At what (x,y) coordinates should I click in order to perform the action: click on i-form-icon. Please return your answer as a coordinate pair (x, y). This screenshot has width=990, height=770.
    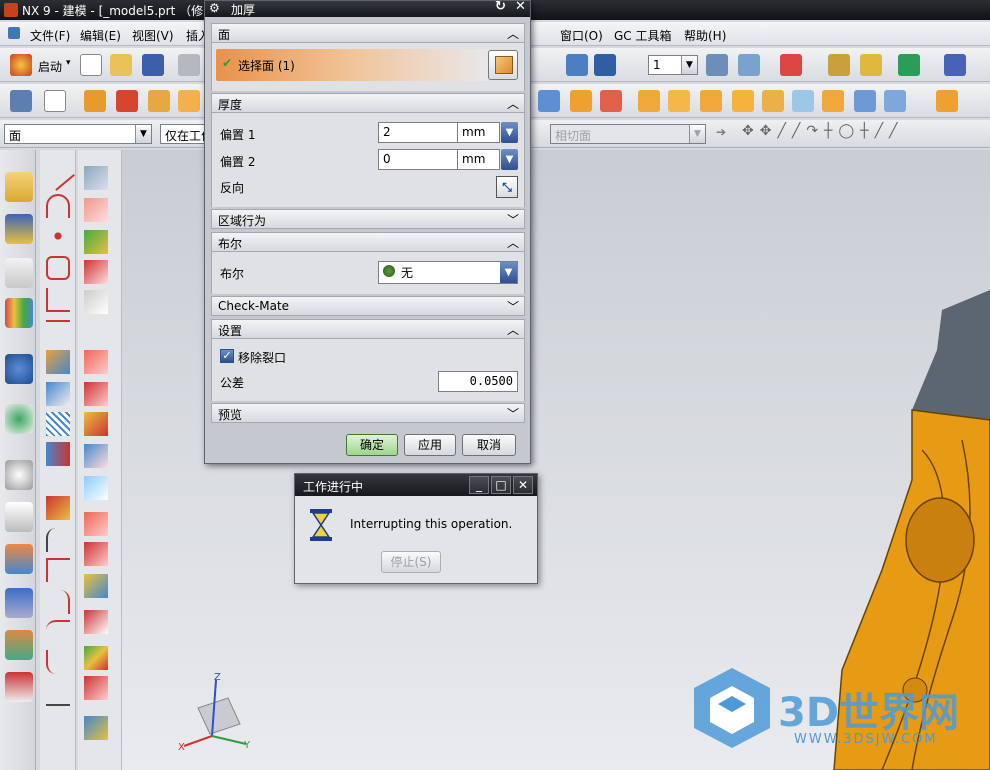
    Looking at the image, I should click on (96, 554).